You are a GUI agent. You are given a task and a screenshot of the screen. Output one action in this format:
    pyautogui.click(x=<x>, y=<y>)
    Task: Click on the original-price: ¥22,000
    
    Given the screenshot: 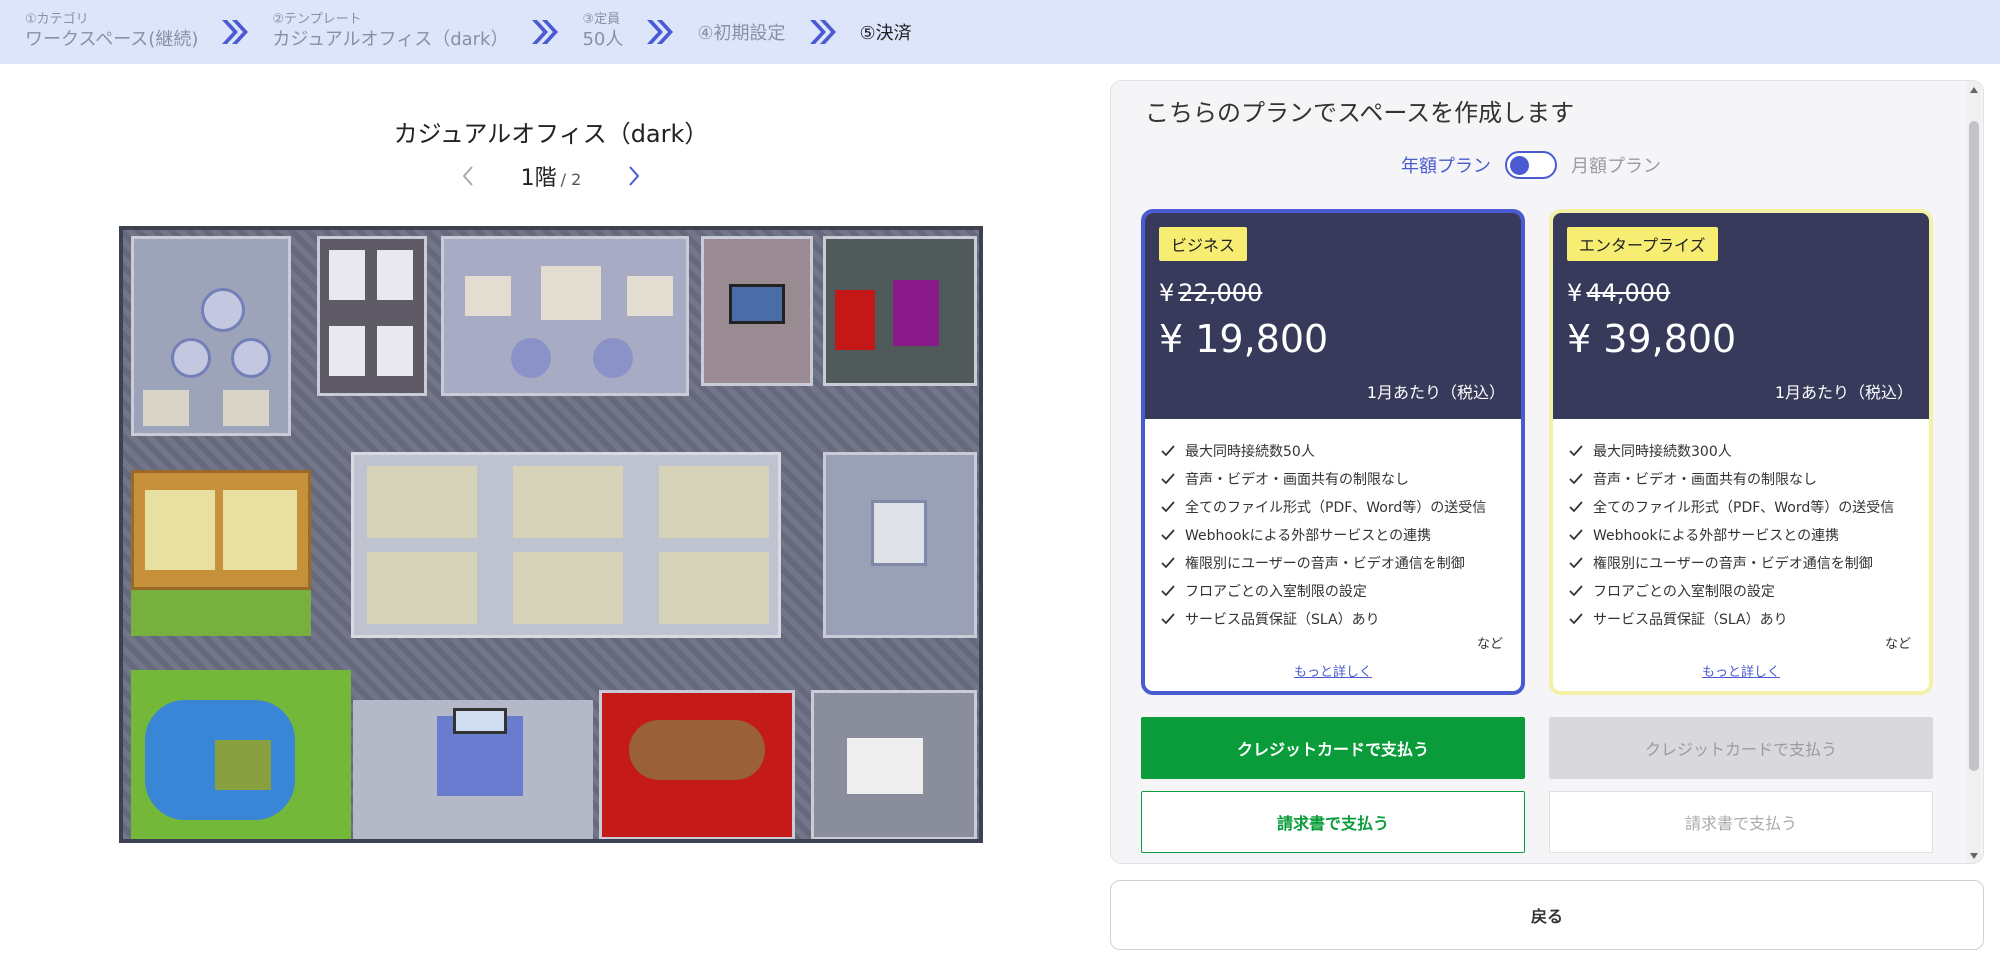 What is the action you would take?
    pyautogui.click(x=1210, y=293)
    